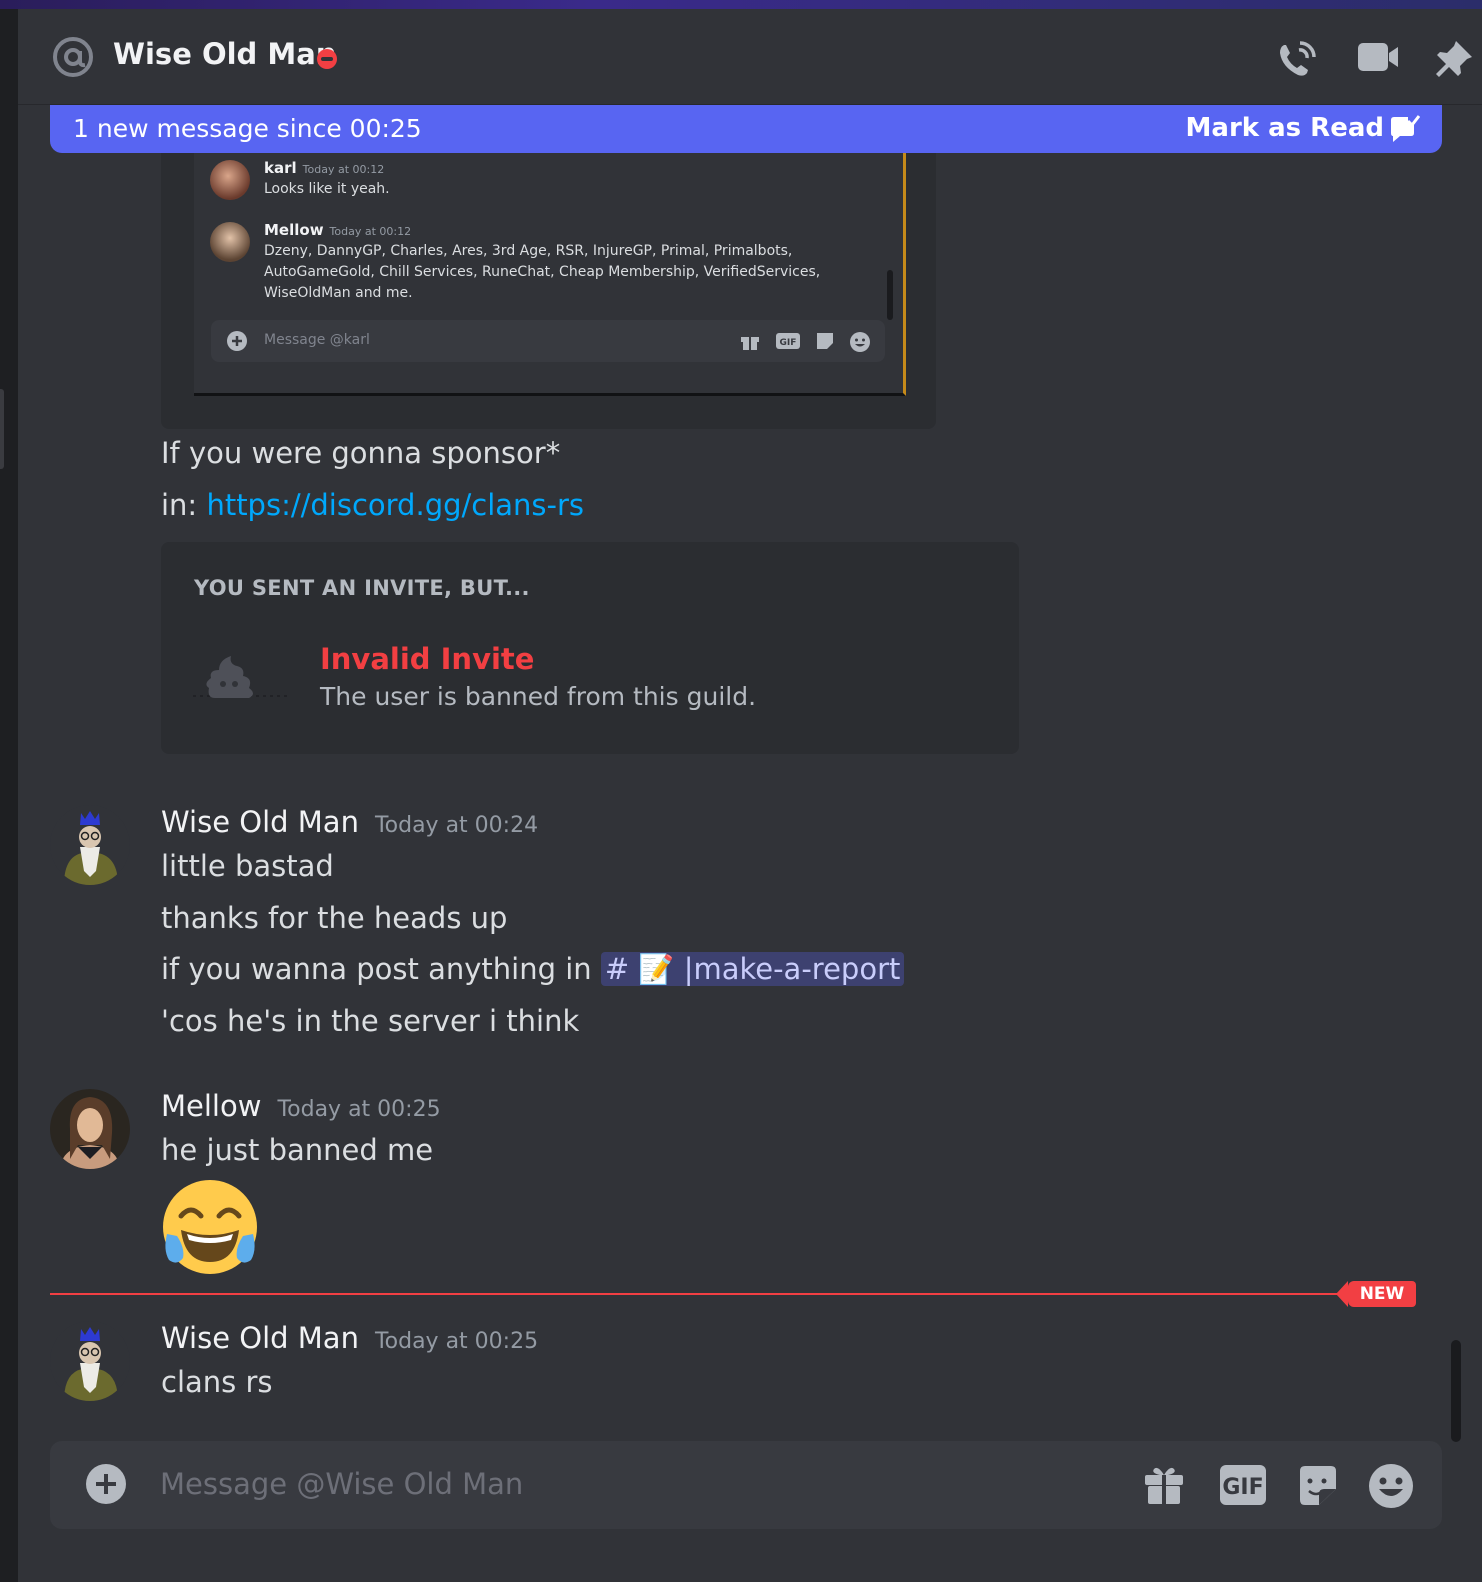  What do you see at coordinates (733, 1294) in the screenshot?
I see `new-messages-divider` at bounding box center [733, 1294].